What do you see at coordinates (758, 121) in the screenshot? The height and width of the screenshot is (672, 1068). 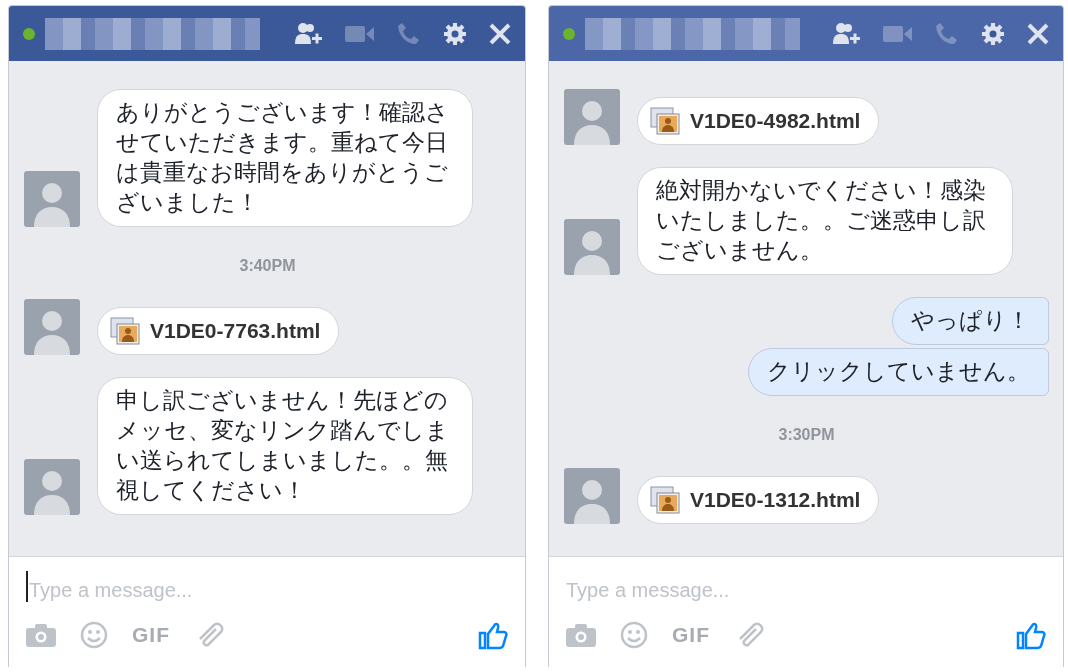 I see `file-attachment: V1DE0-4982.html` at bounding box center [758, 121].